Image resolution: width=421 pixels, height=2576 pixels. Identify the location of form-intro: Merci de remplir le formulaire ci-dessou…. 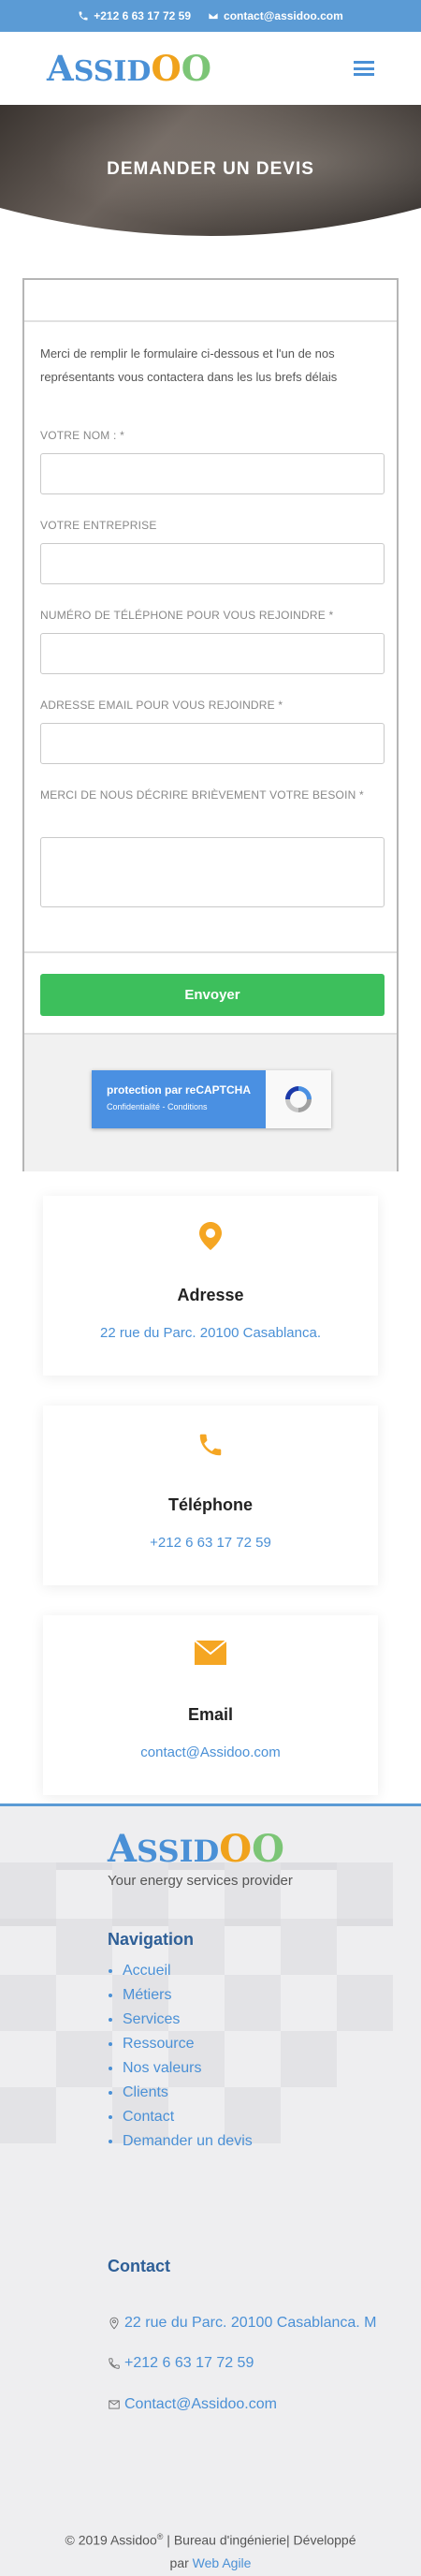
(189, 365).